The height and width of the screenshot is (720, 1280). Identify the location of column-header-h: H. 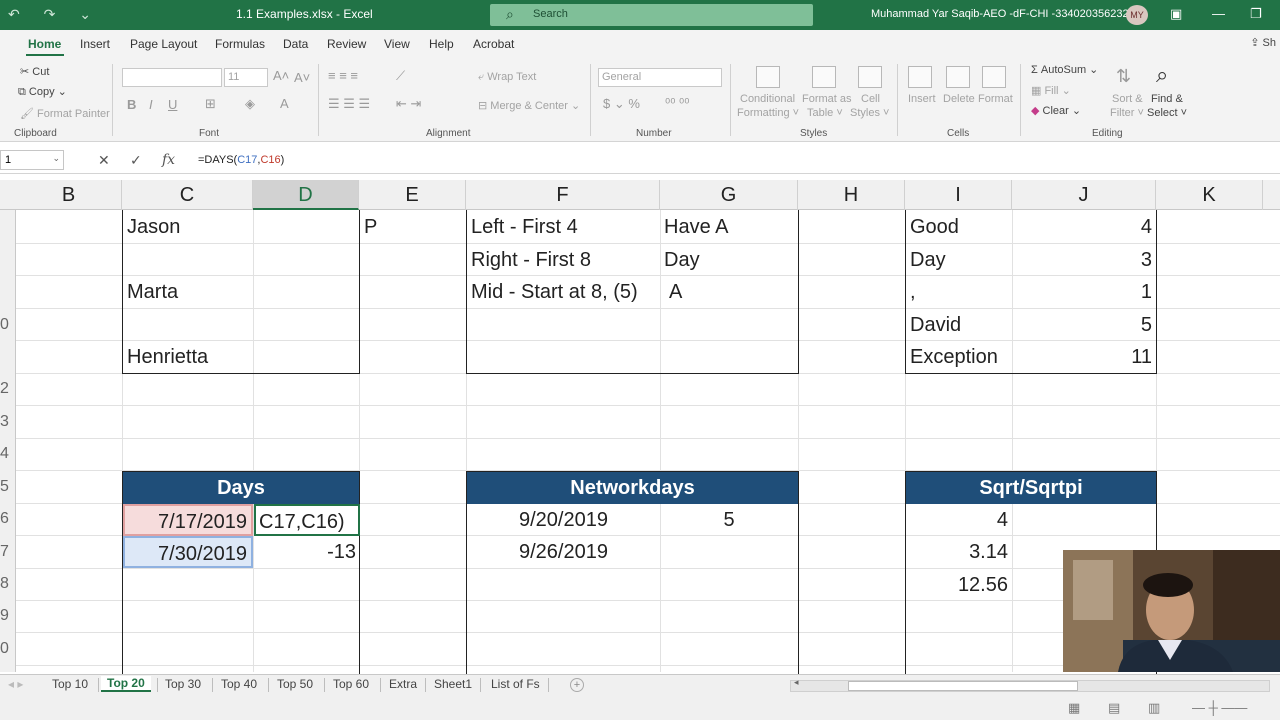
(851, 195).